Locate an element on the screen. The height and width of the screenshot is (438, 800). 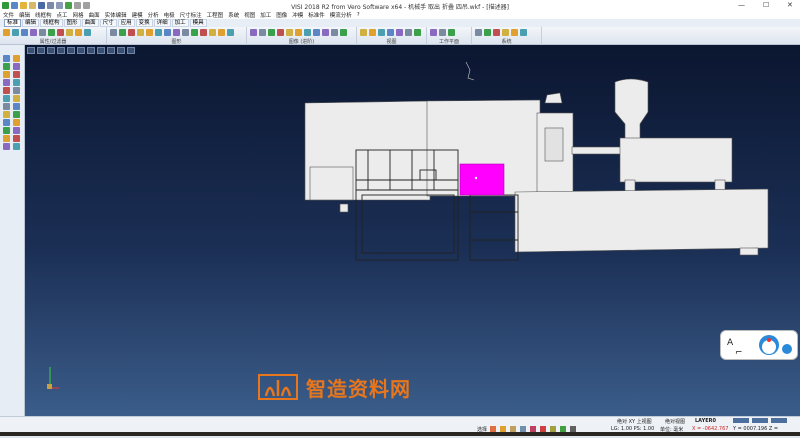
print-icon is located at coordinates (59, 5).